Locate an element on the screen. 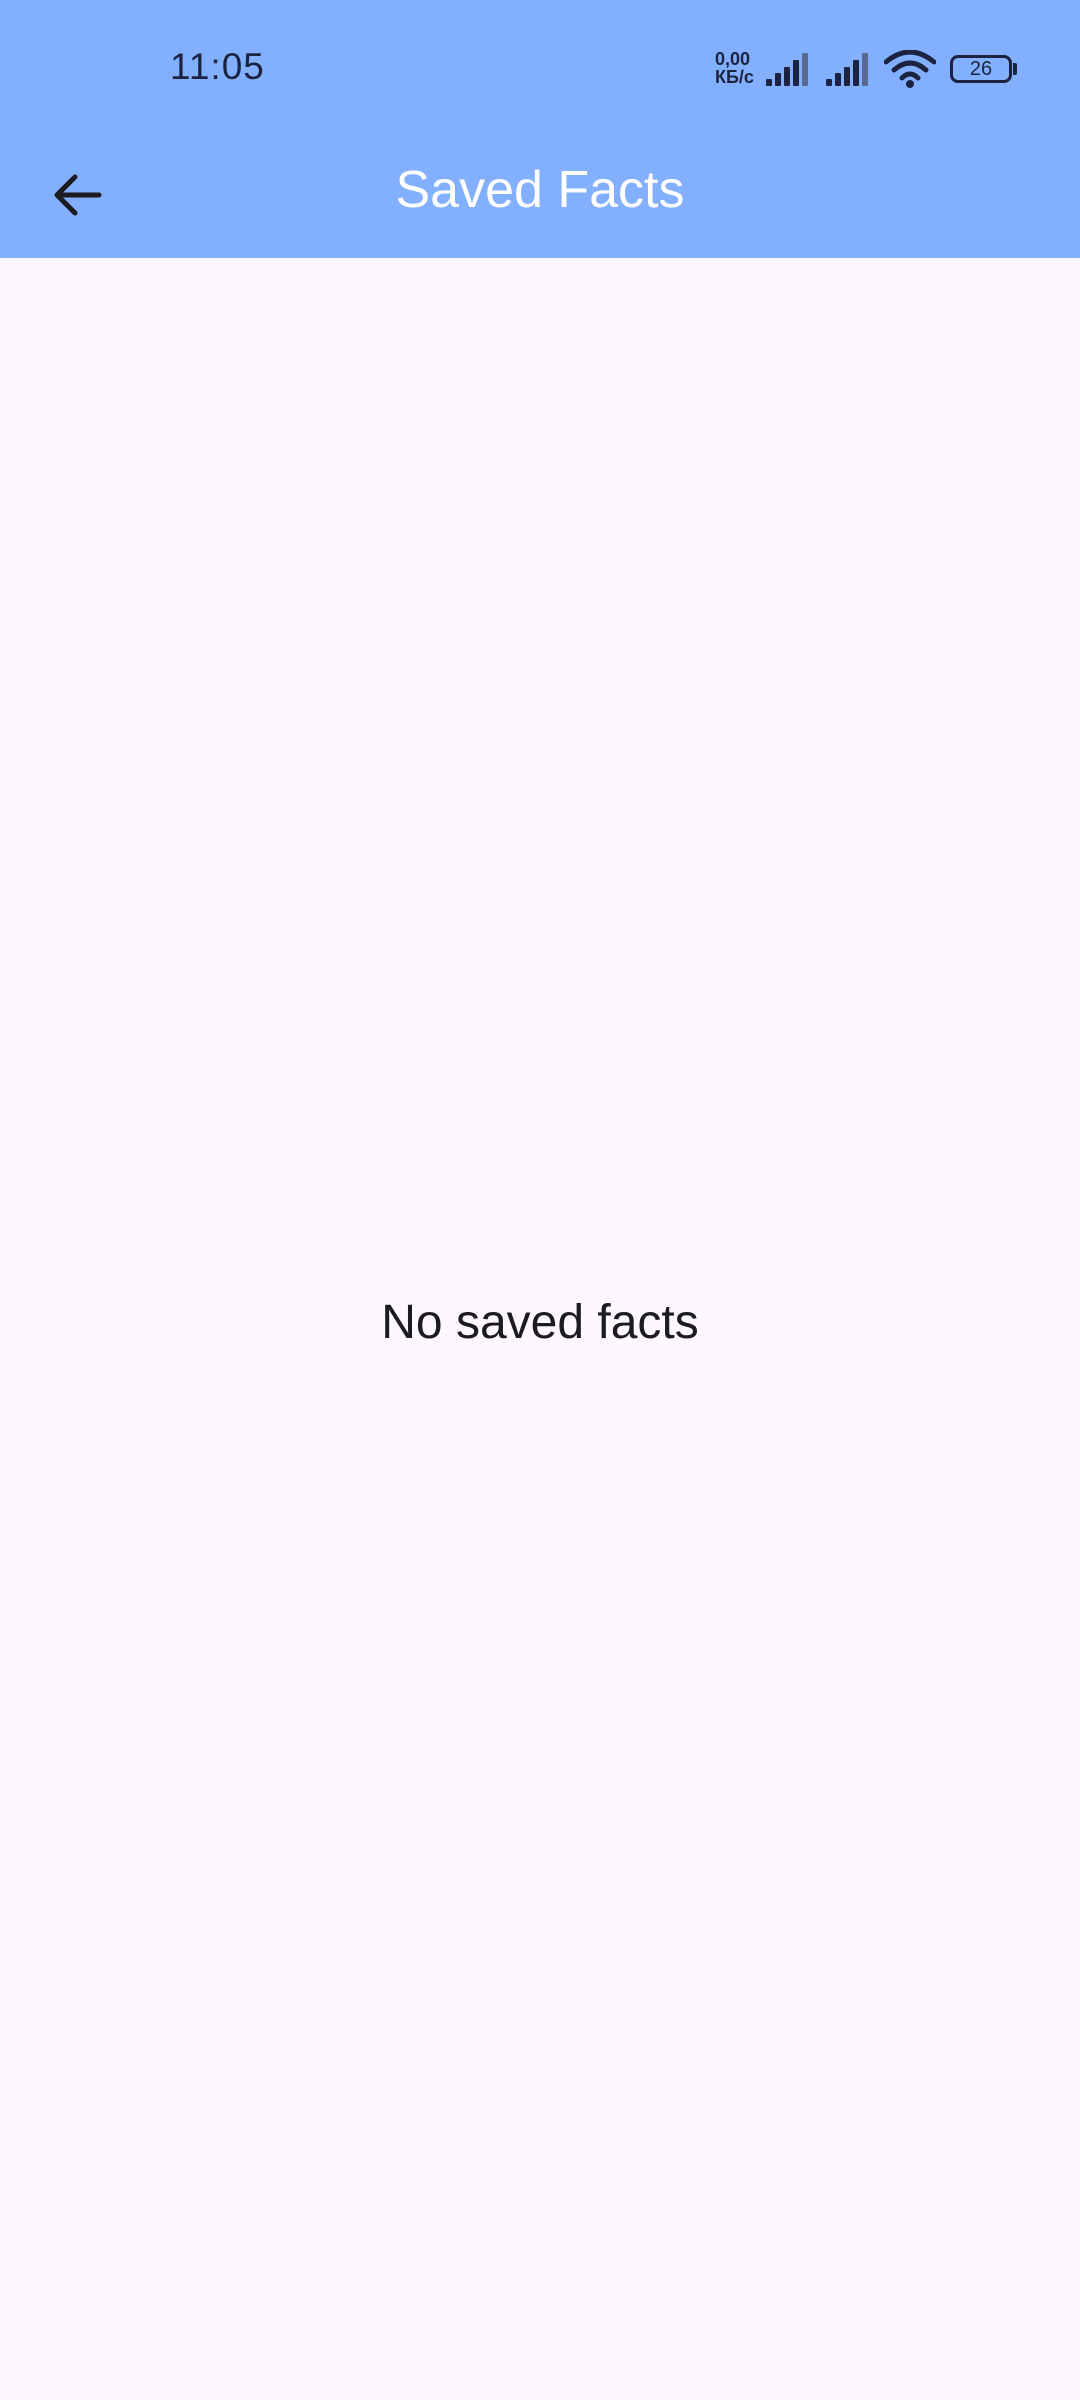 Image resolution: width=1080 pixels, height=2400 pixels. network-speed-value: 0,00 is located at coordinates (733, 59).